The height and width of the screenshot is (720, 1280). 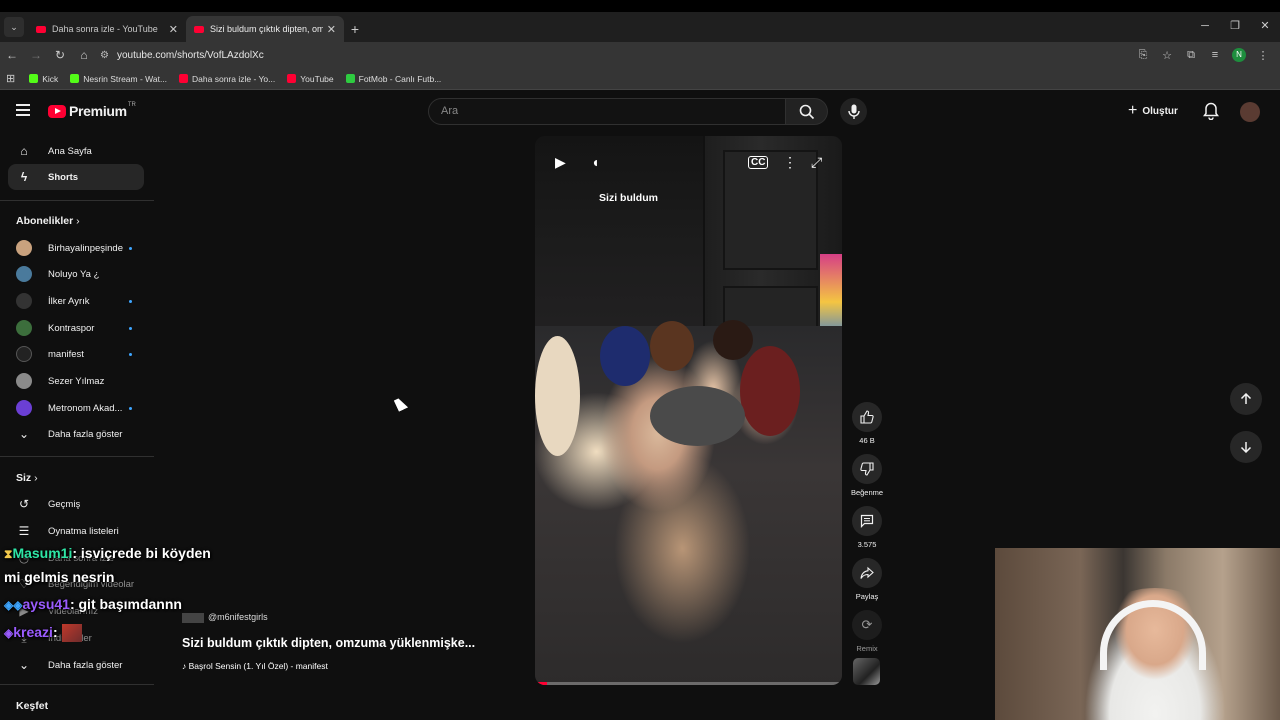 I want to click on chat-username: aysu41, so click(x=46, y=604).